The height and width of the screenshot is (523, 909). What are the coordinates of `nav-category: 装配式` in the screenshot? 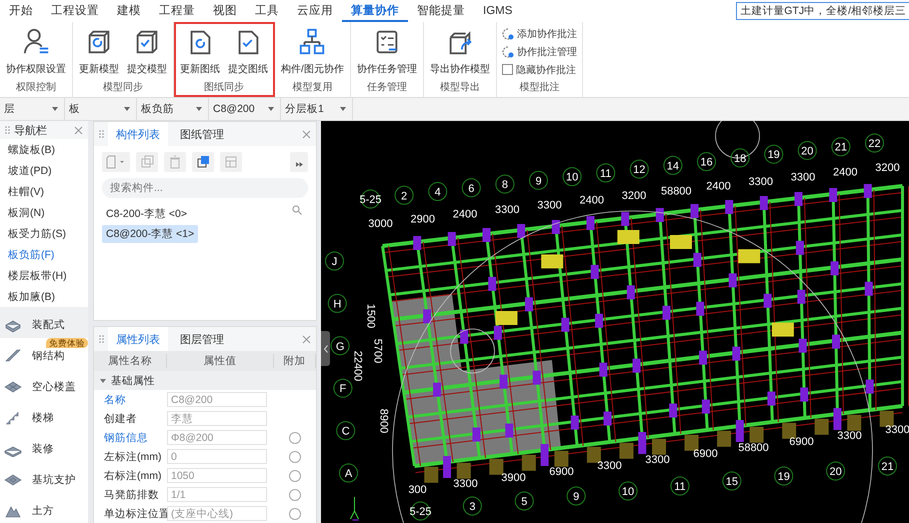 It's located at (44, 322).